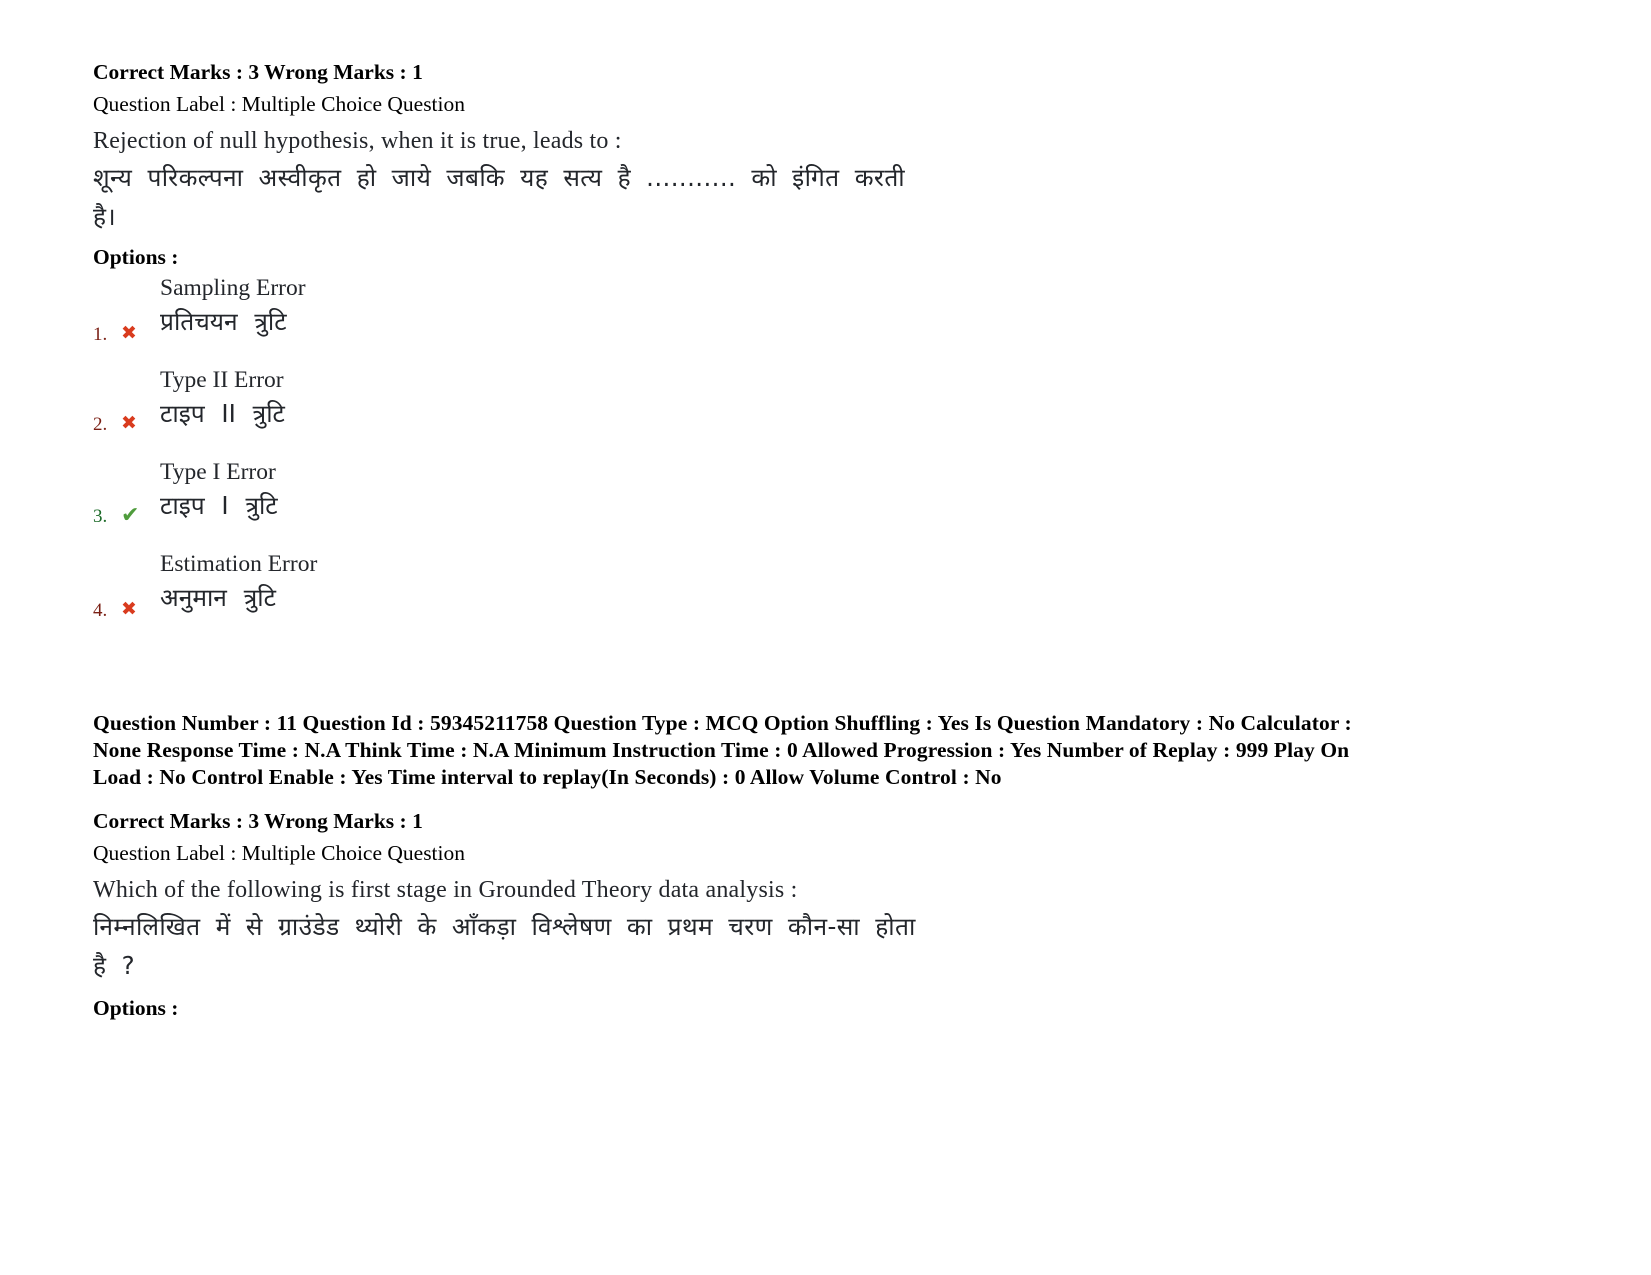 The width and height of the screenshot is (1651, 1275). Describe the element at coordinates (100, 424) in the screenshot. I see `option-number-2: 2.` at that location.